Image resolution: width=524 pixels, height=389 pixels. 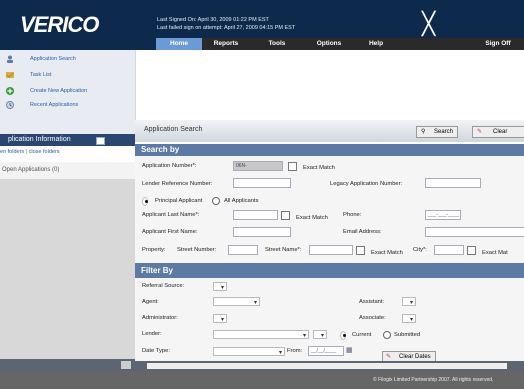 What do you see at coordinates (67, 365) in the screenshot?
I see `sidebar-scrollbar` at bounding box center [67, 365].